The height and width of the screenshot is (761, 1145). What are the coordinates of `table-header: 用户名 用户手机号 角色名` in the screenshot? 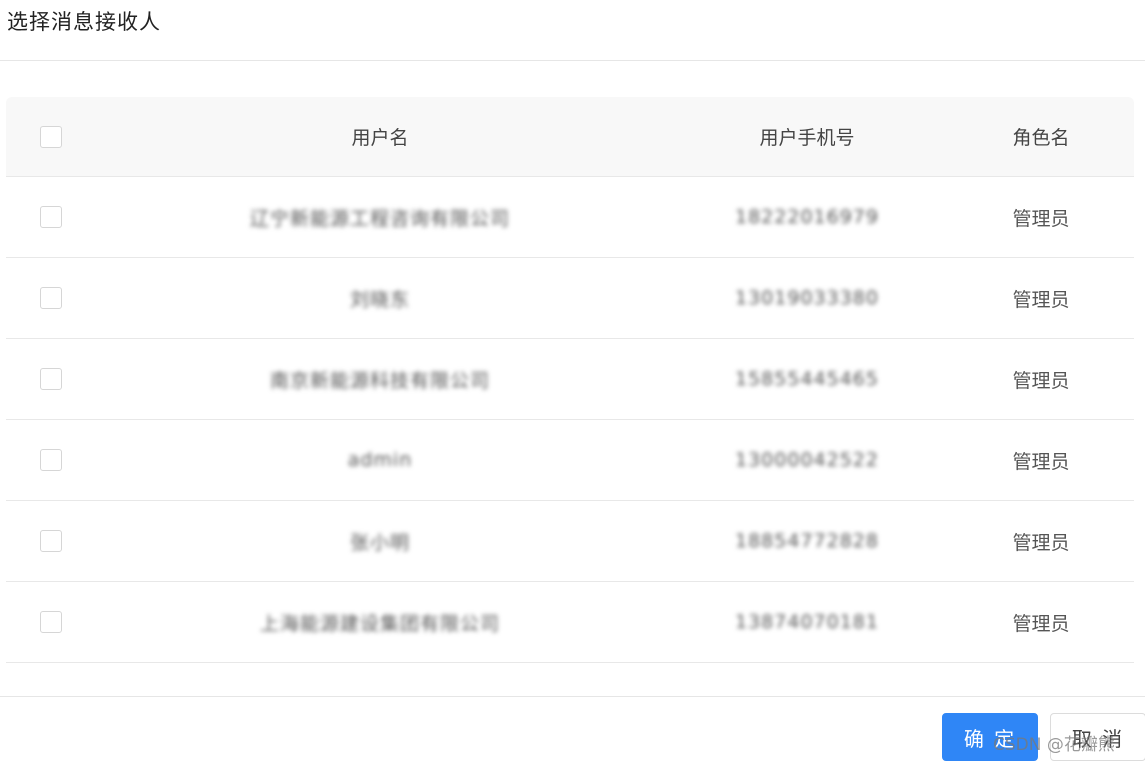 It's located at (570, 137).